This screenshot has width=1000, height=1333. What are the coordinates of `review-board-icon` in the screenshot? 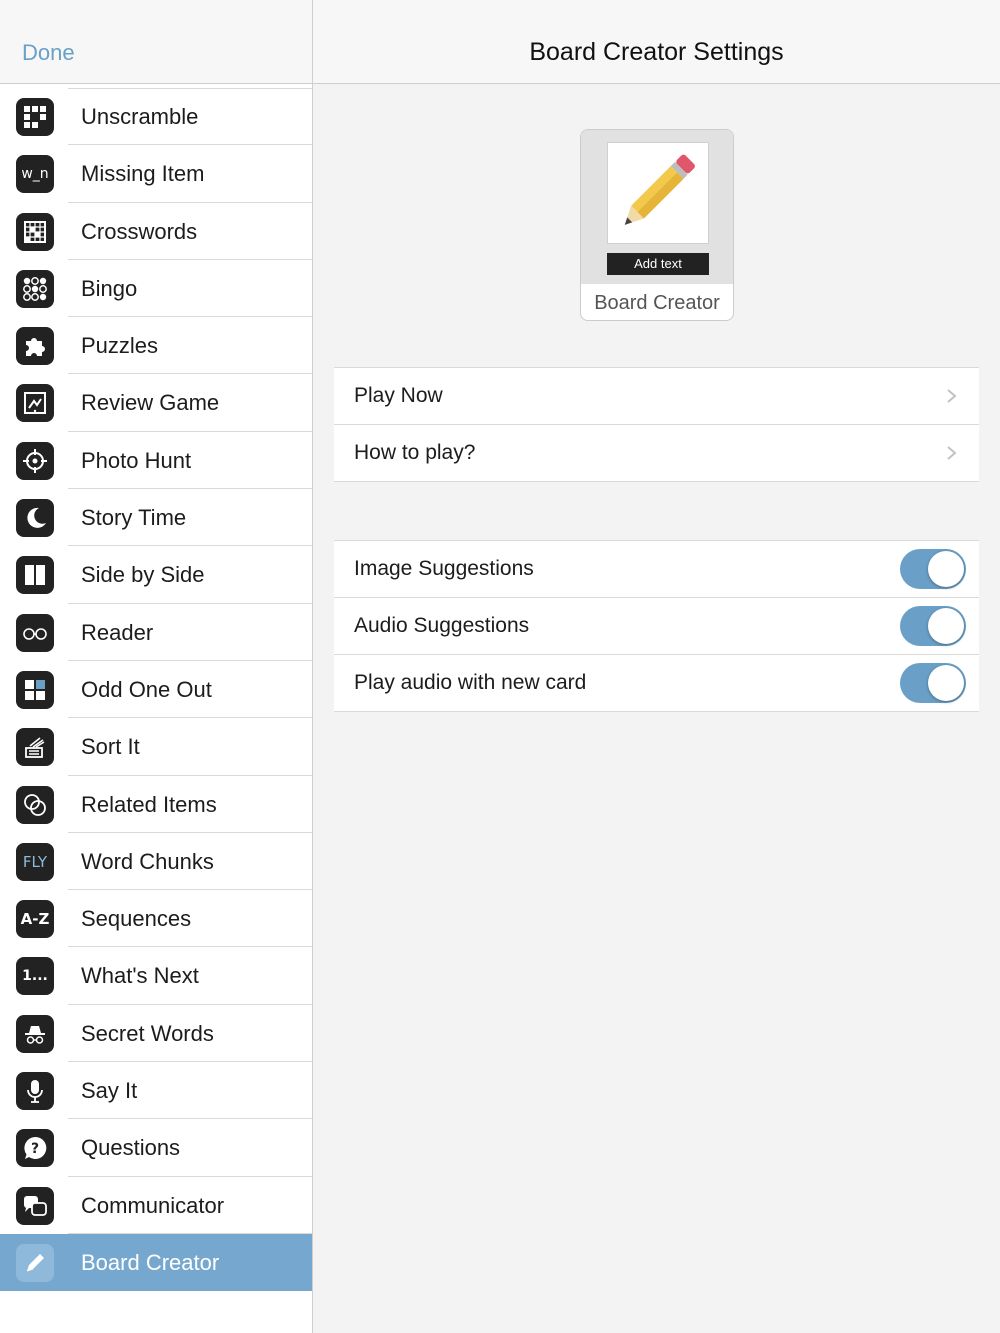 It's located at (35, 403).